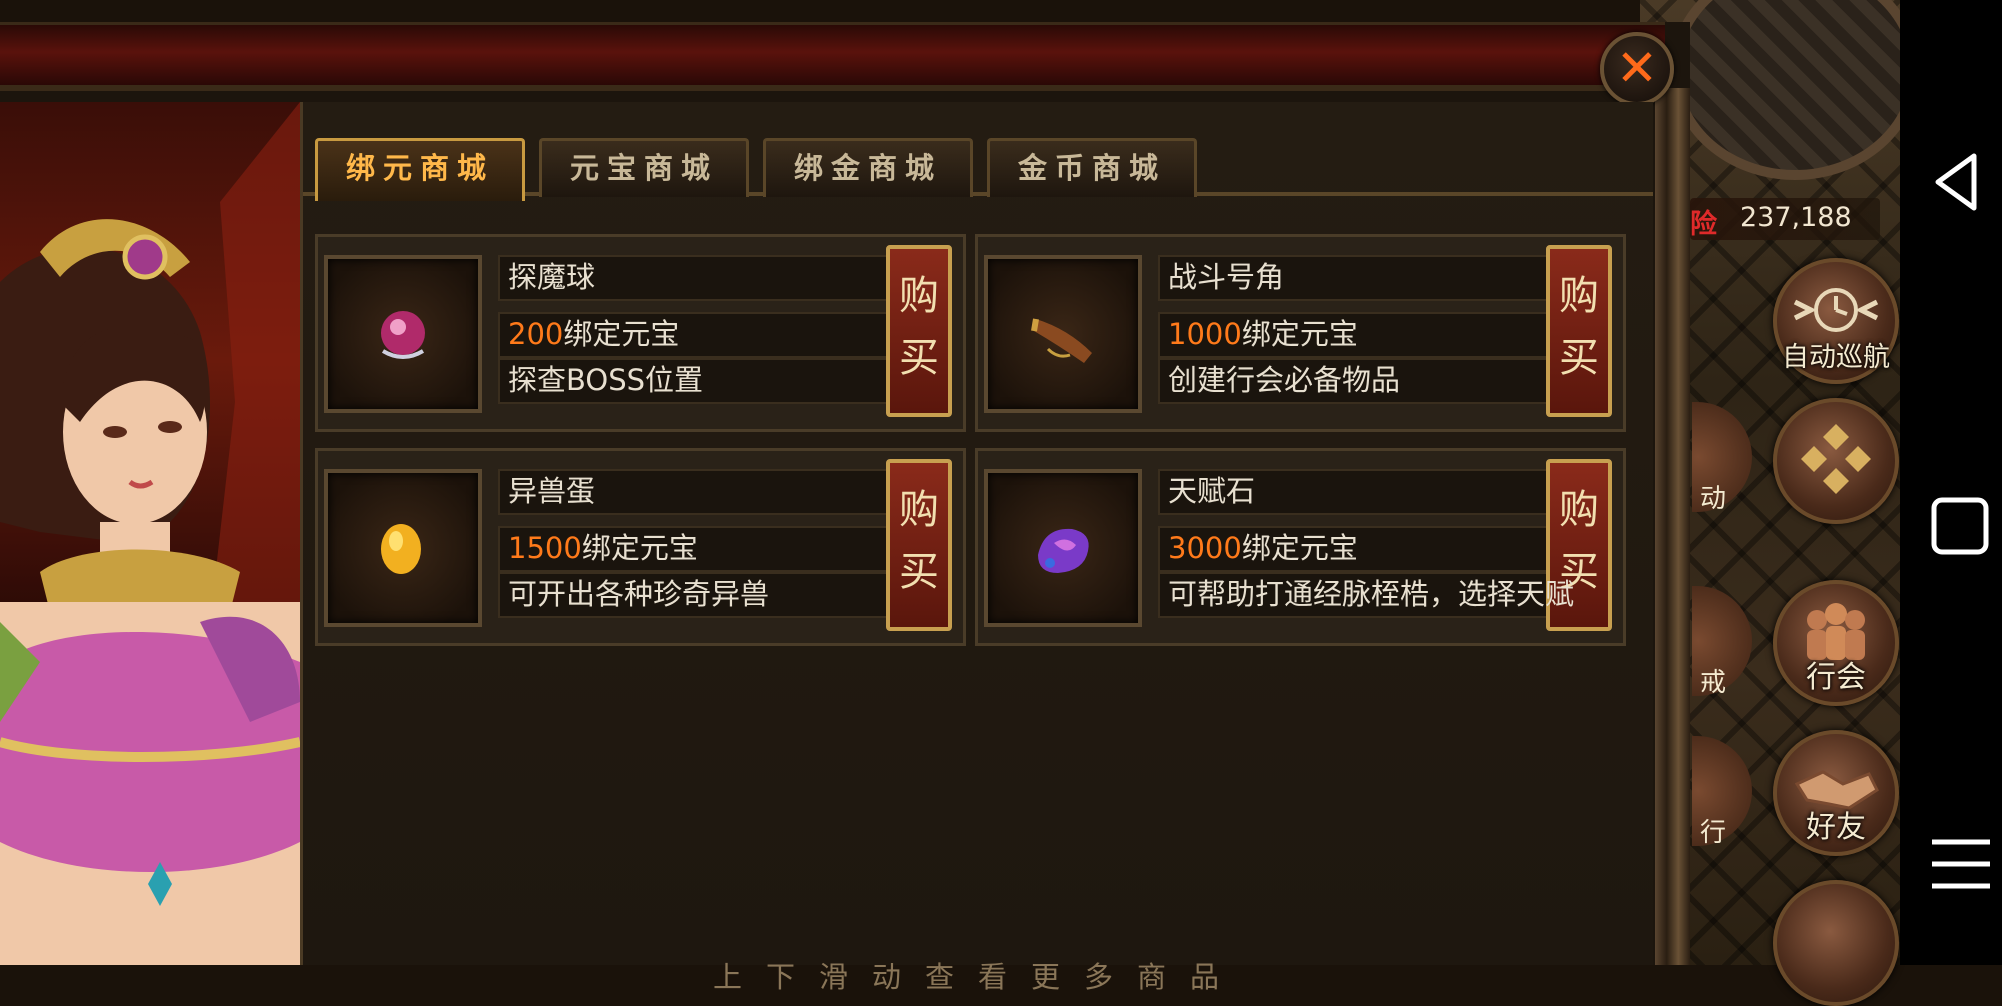  I want to click on android-nav-bar, so click(1951, 482).